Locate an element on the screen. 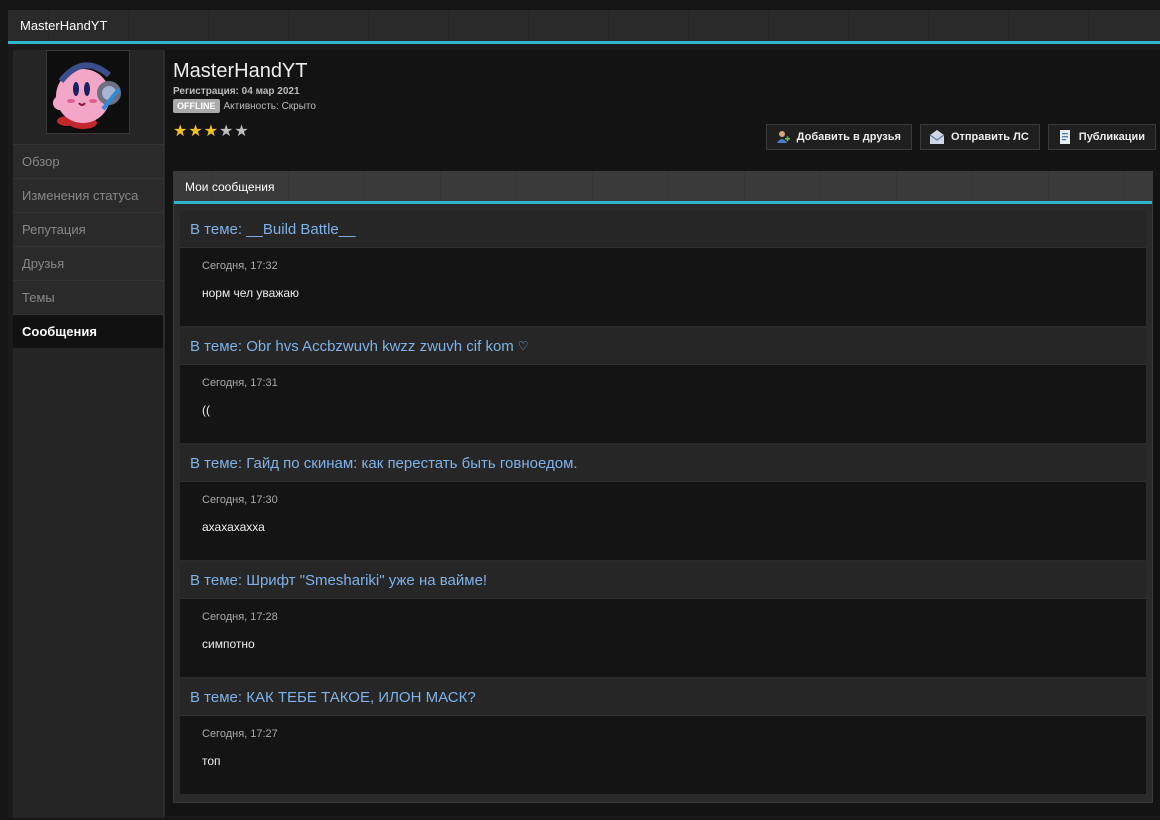  nav-item-label: Темы is located at coordinates (38, 297).